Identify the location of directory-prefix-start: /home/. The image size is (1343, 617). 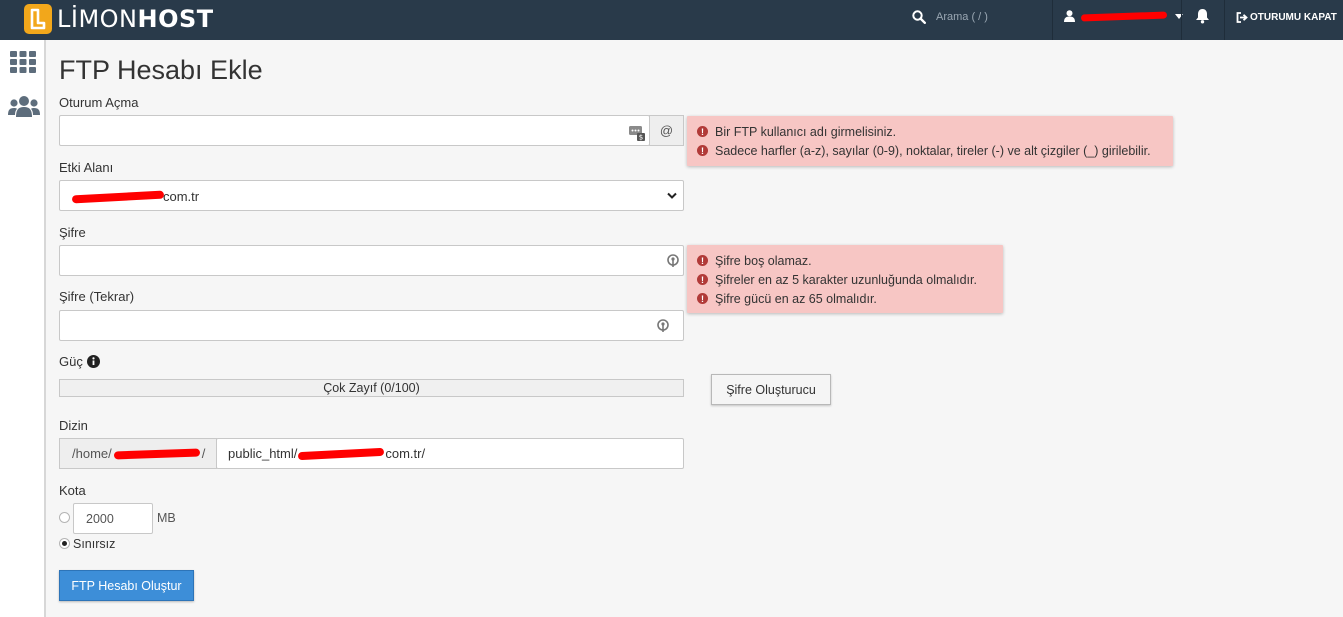
(92, 453).